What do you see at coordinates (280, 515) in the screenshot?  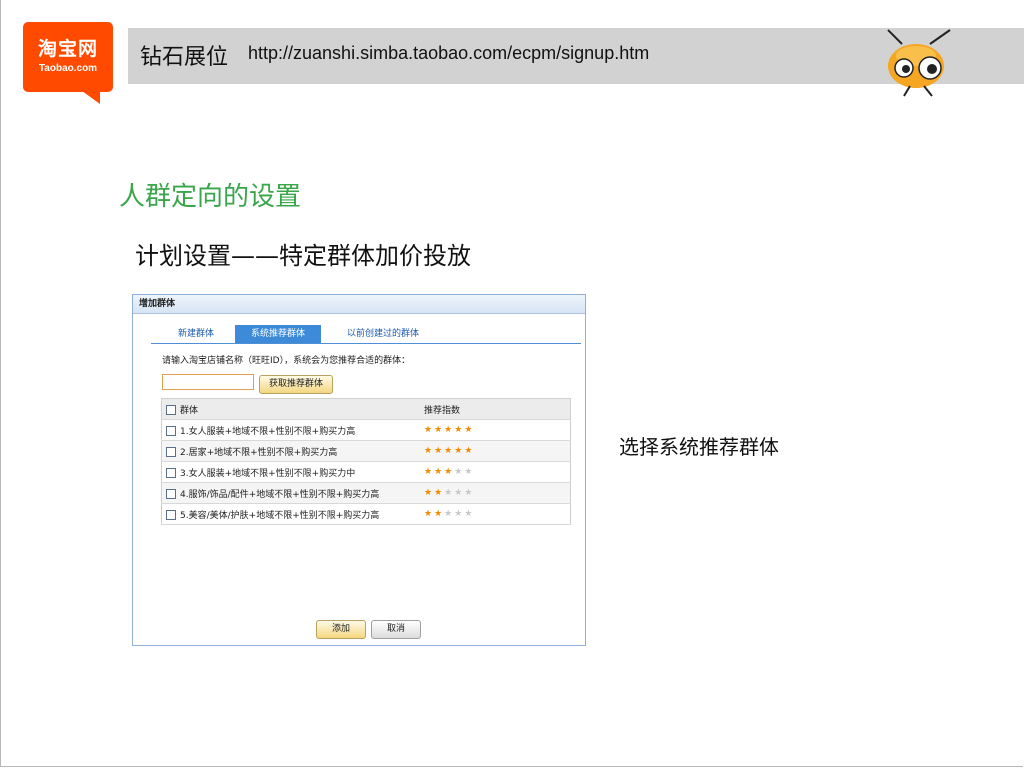 I see `group-label: 5.美容/美体/护肤+地域不限+性别不限+购买力高` at bounding box center [280, 515].